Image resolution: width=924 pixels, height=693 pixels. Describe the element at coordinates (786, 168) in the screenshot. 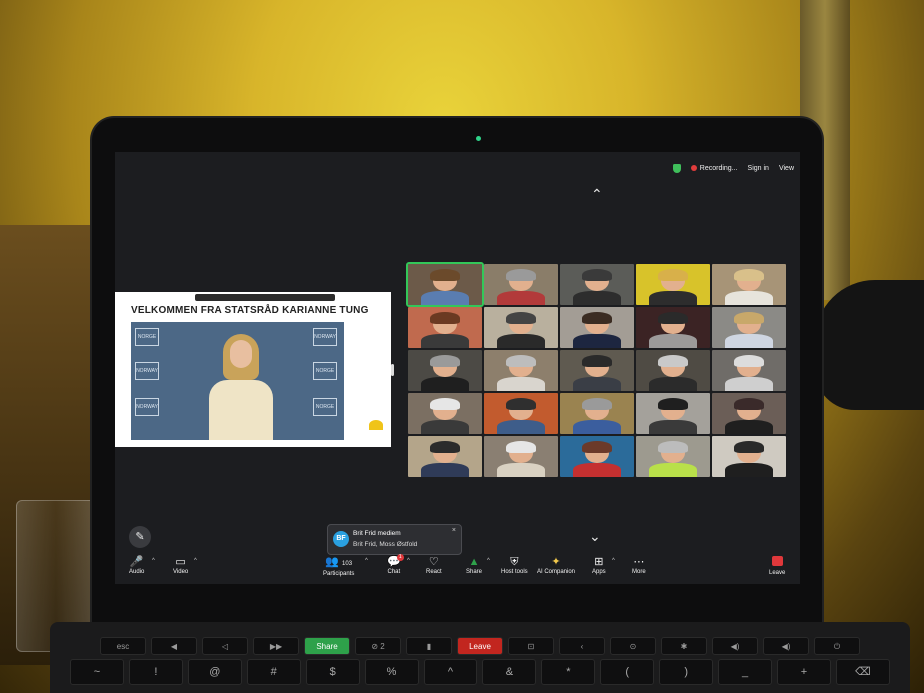

I see `view-button: View` at that location.